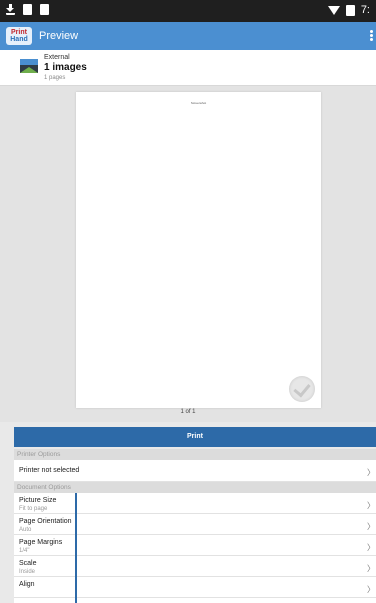 The height and width of the screenshot is (603, 376). What do you see at coordinates (198, 103) in the screenshot?
I see `page-header-text: Screenshot` at bounding box center [198, 103].